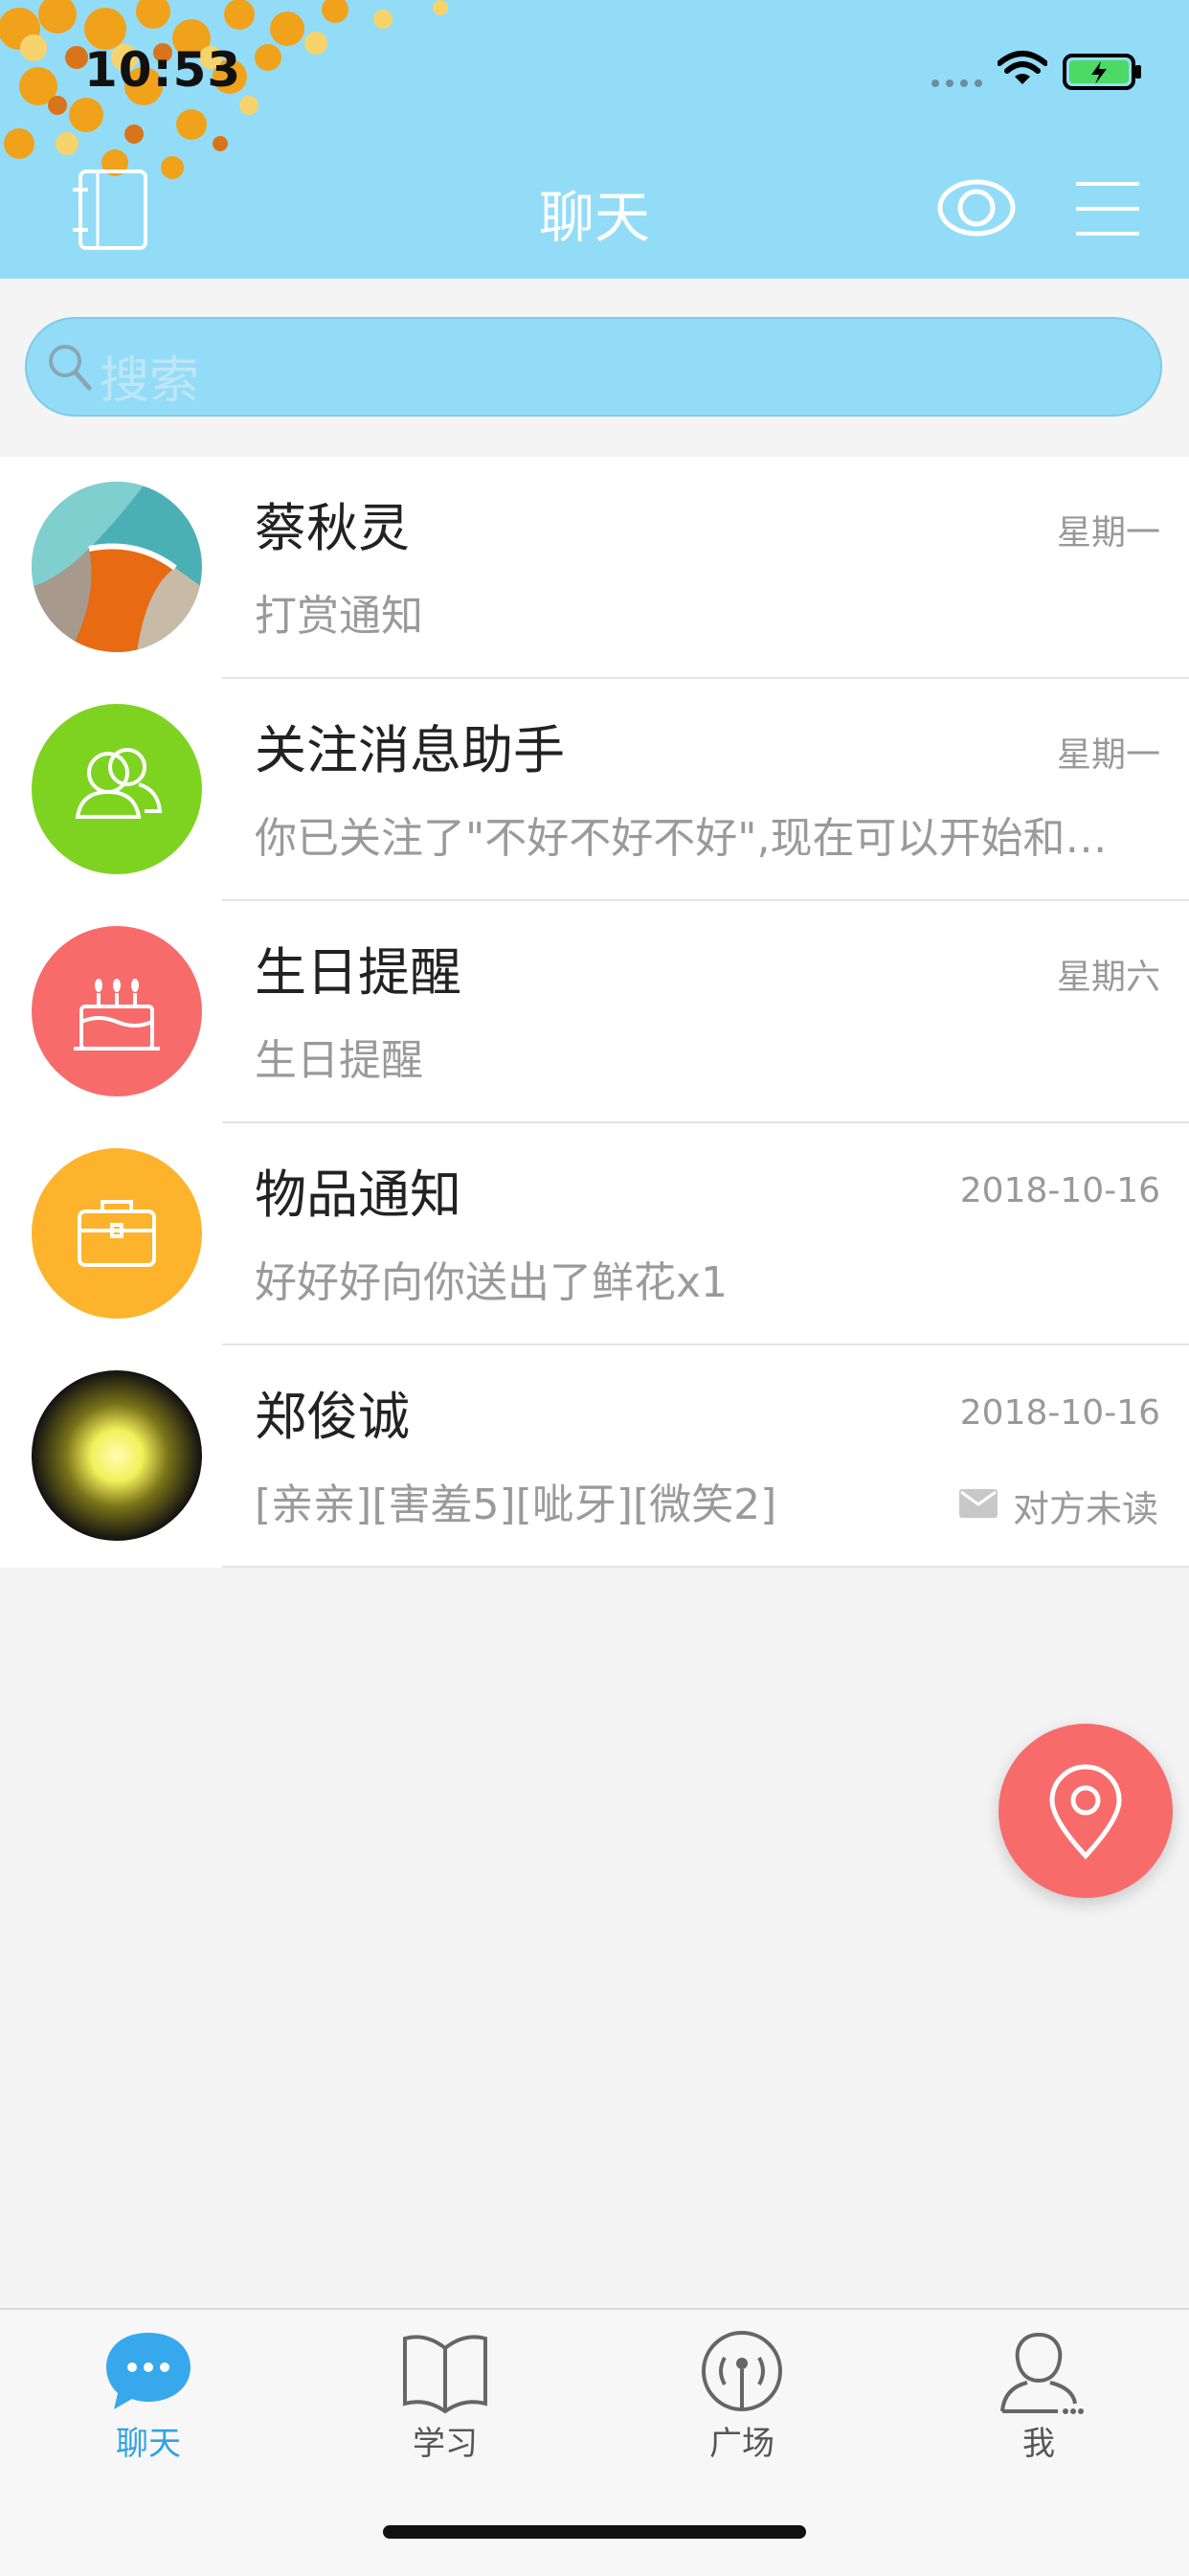  What do you see at coordinates (1038, 2444) in the screenshot?
I see `tab-label: 我` at bounding box center [1038, 2444].